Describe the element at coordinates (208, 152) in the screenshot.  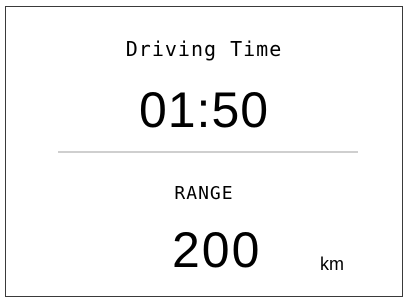
I see `section-divider` at that location.